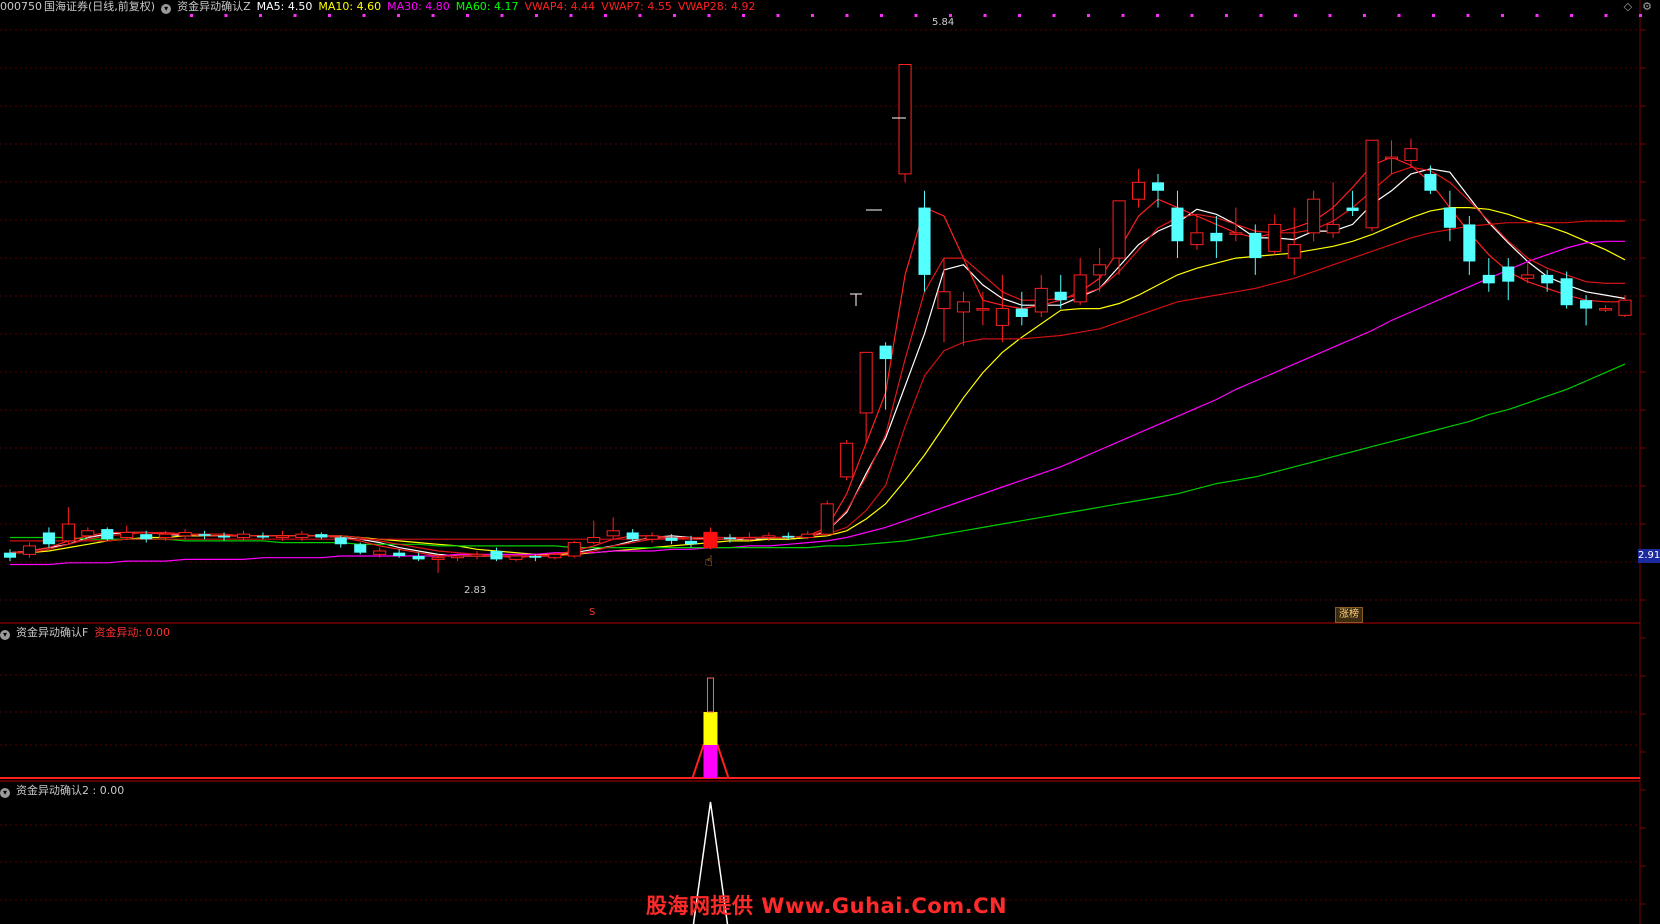 This screenshot has height=924, width=1660. Describe the element at coordinates (418, 6) in the screenshot. I see `ma-label-2: MA30: 4.80` at that location.